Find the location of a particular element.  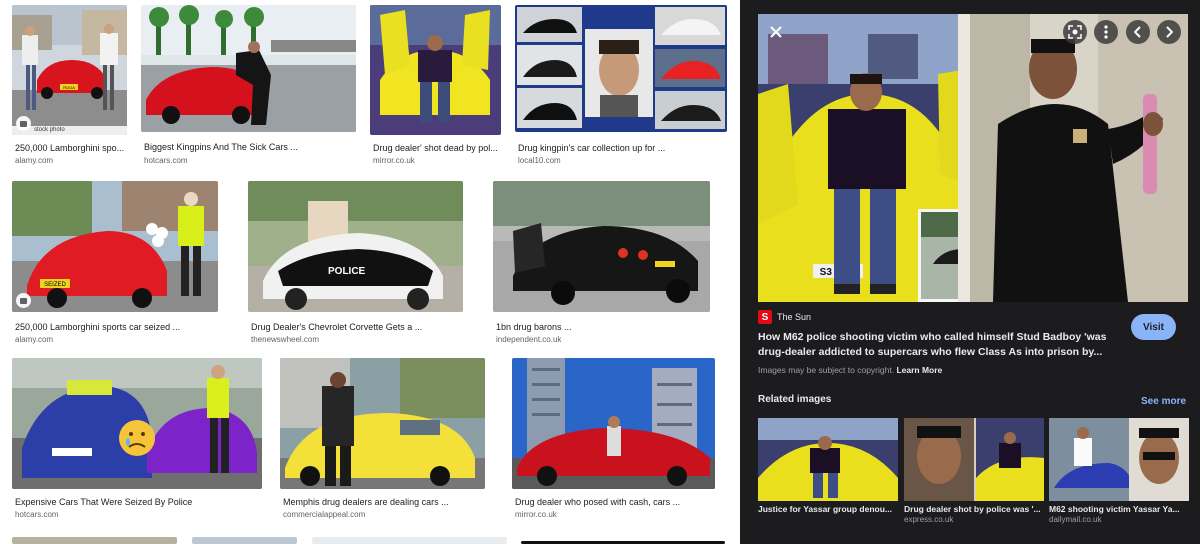

result-source: commercialappeal.com is located at coordinates (324, 514).